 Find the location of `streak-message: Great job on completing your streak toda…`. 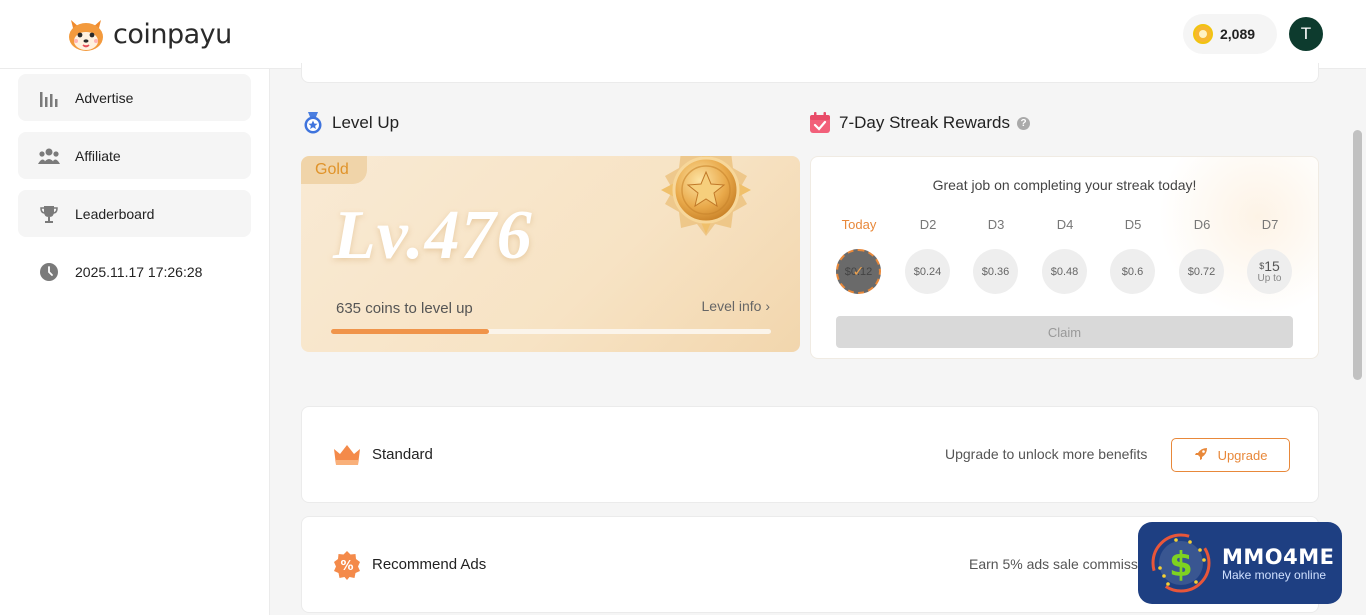

streak-message: Great job on completing your streak toda… is located at coordinates (1064, 185).